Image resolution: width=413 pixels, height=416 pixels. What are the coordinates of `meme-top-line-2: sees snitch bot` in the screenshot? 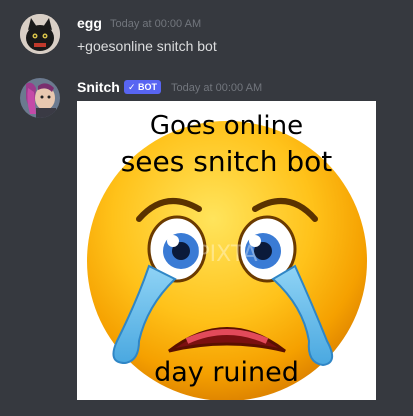 It's located at (226, 161).